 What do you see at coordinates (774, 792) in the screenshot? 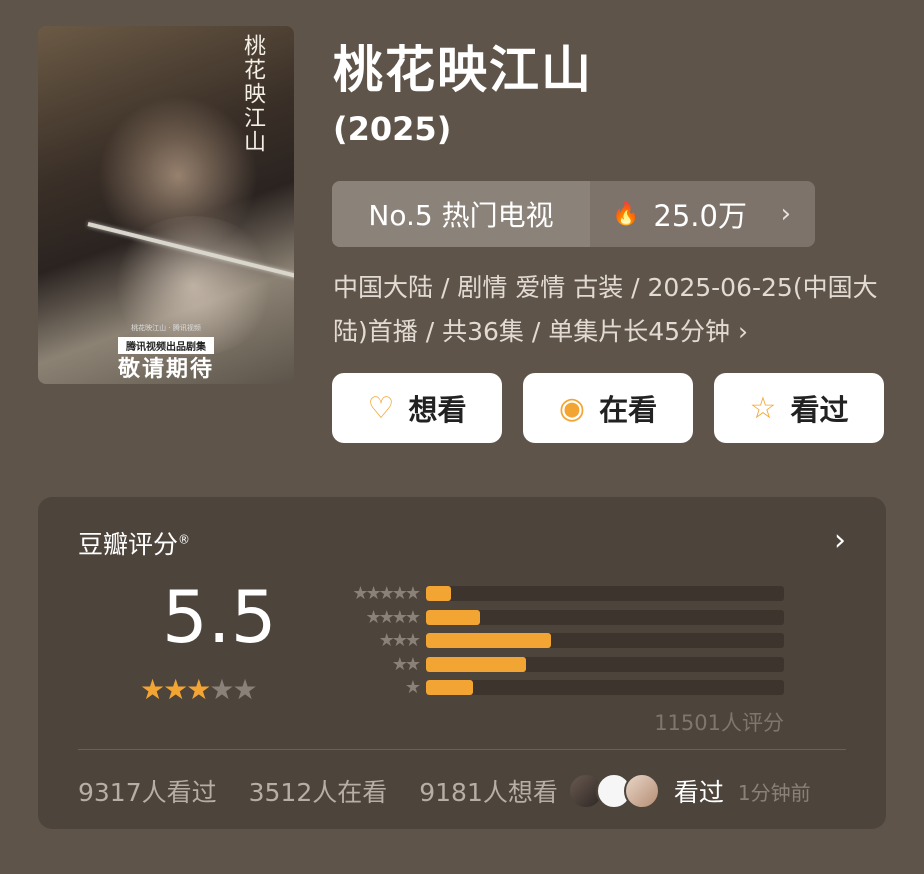
I see `recent-time: 1分钟前` at bounding box center [774, 792].